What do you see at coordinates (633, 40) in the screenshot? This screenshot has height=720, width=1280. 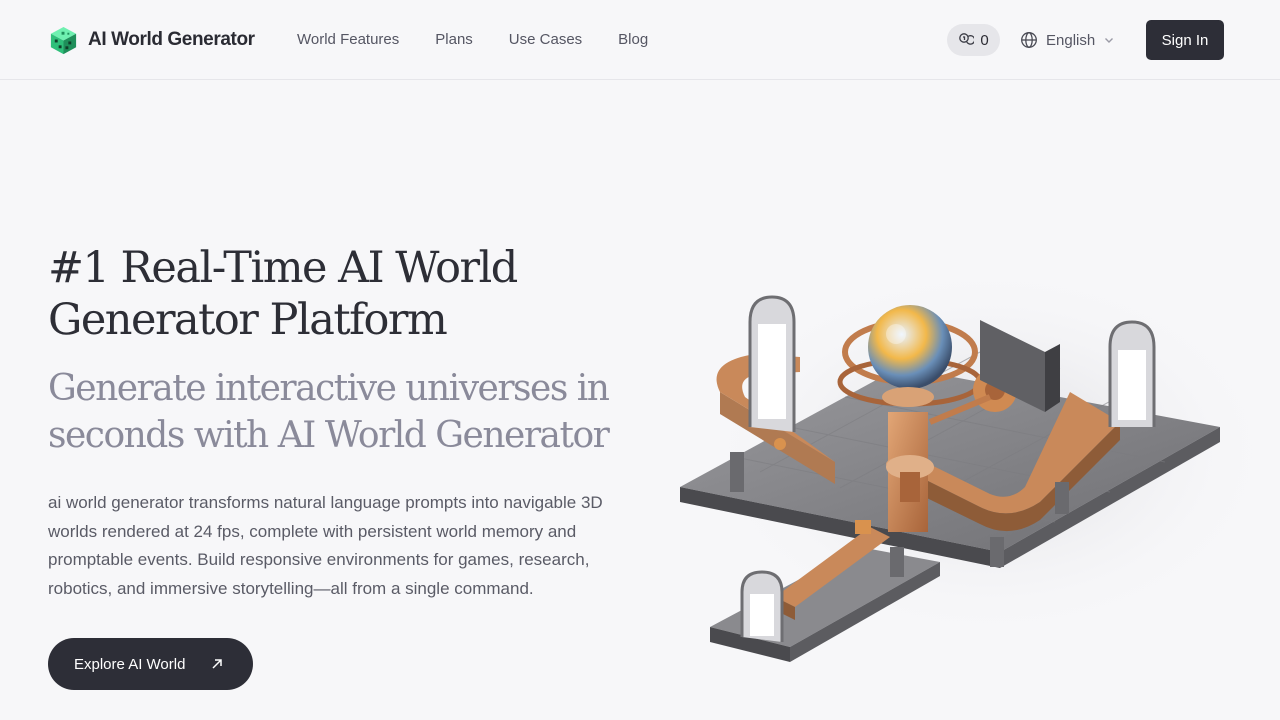 I see `nav-blog: Blog` at bounding box center [633, 40].